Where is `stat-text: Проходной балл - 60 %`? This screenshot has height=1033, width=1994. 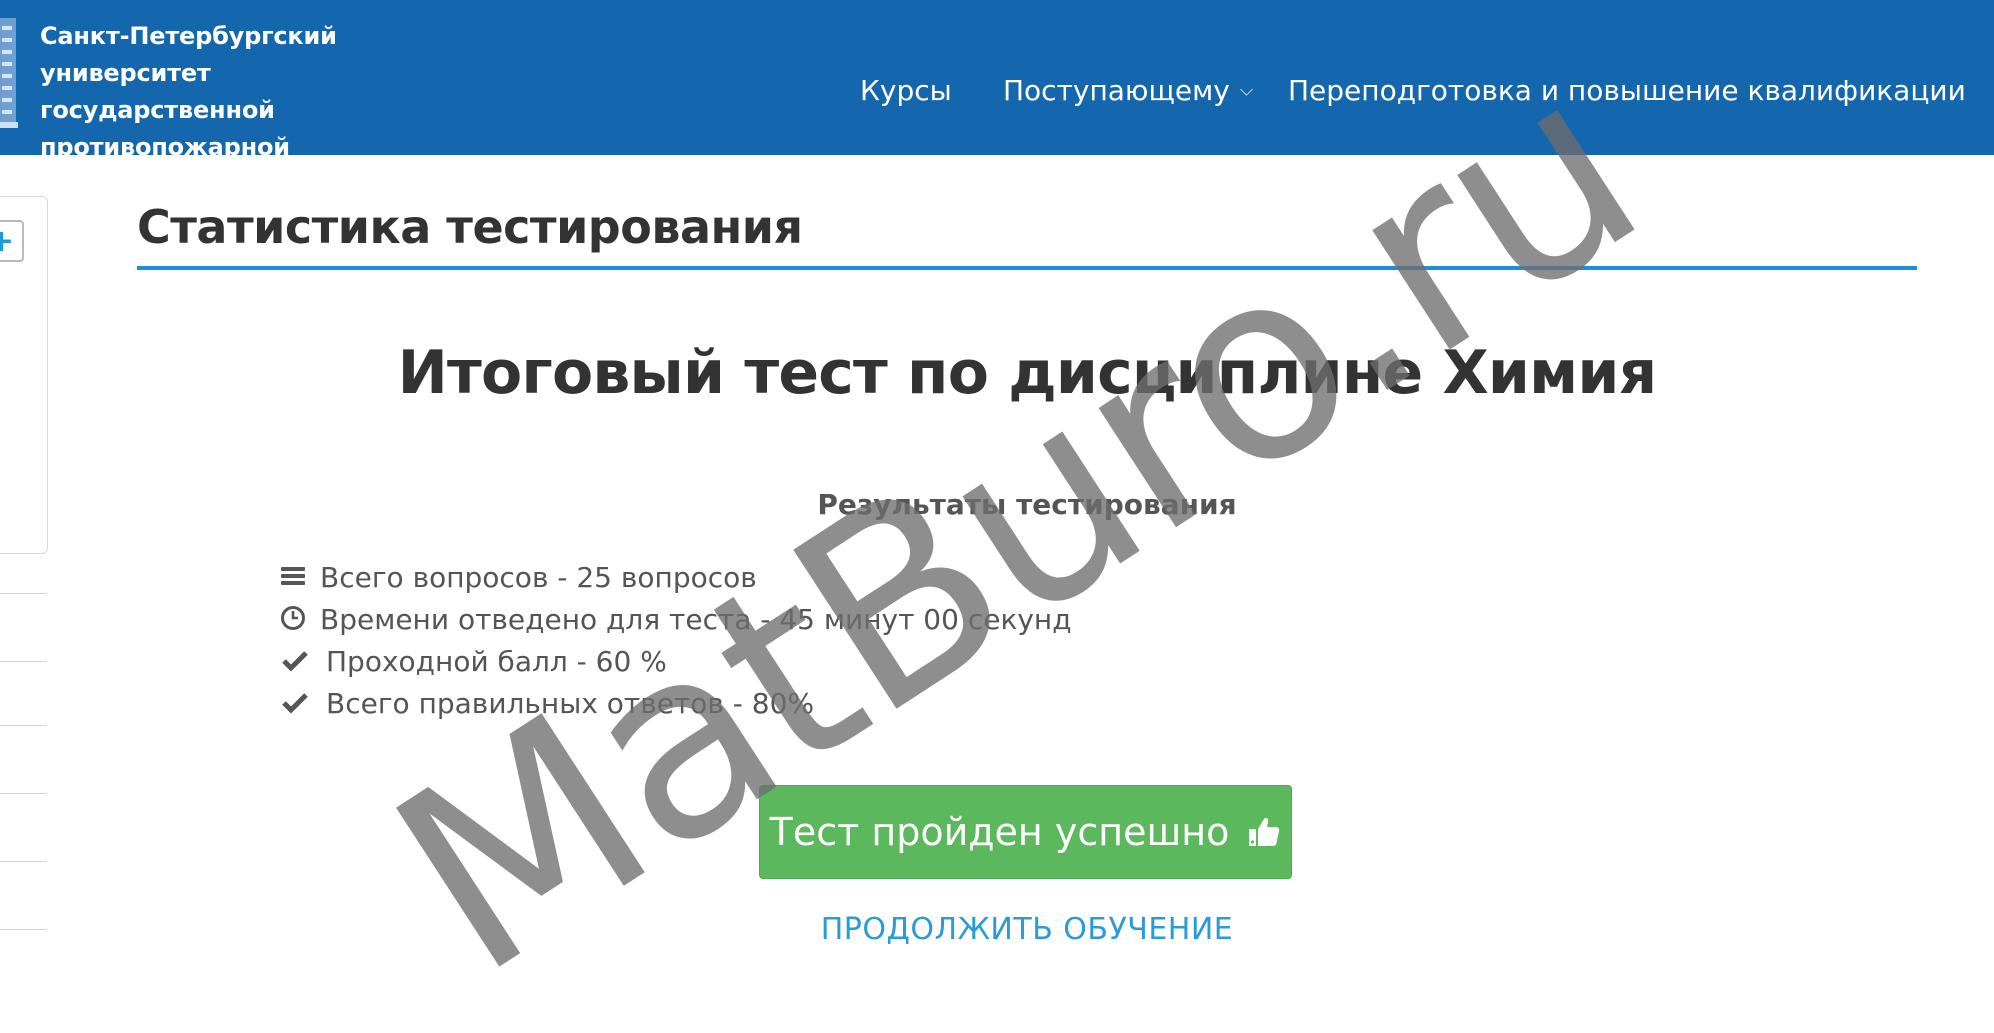
stat-text: Проходной балл - 60 % is located at coordinates (496, 661).